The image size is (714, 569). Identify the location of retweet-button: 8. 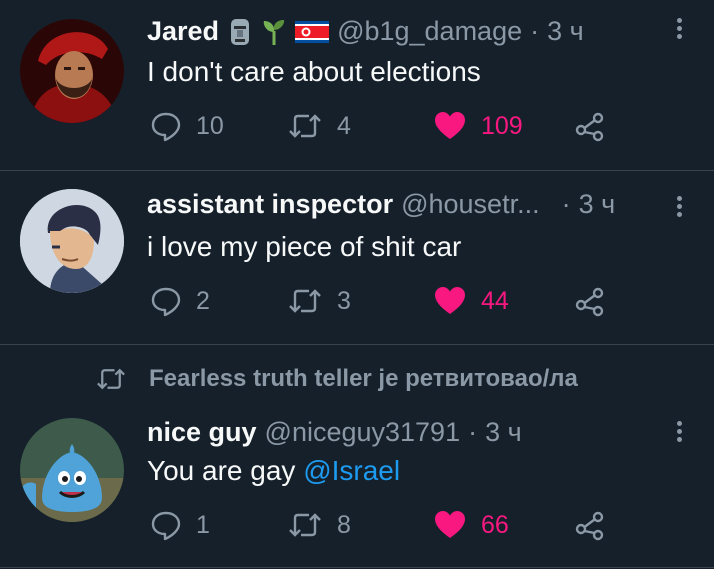
(319, 525).